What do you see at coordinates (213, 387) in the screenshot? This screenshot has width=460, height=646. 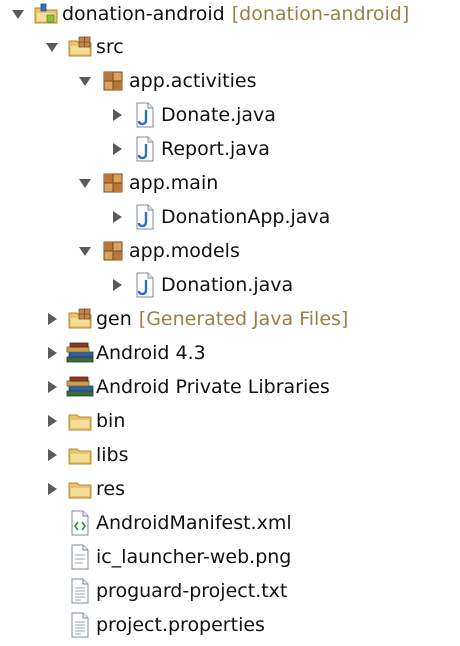 I see `private-libraries-label: Android Private Libraries` at bounding box center [213, 387].